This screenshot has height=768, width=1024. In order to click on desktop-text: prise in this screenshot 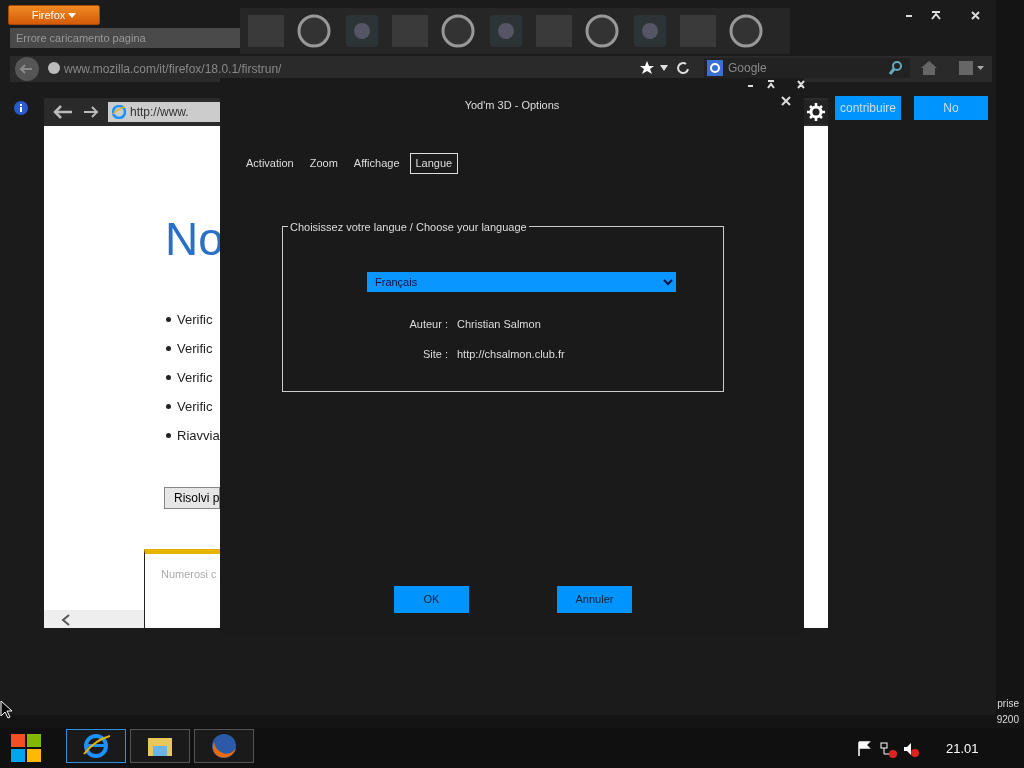, I will do `click(1008, 704)`.